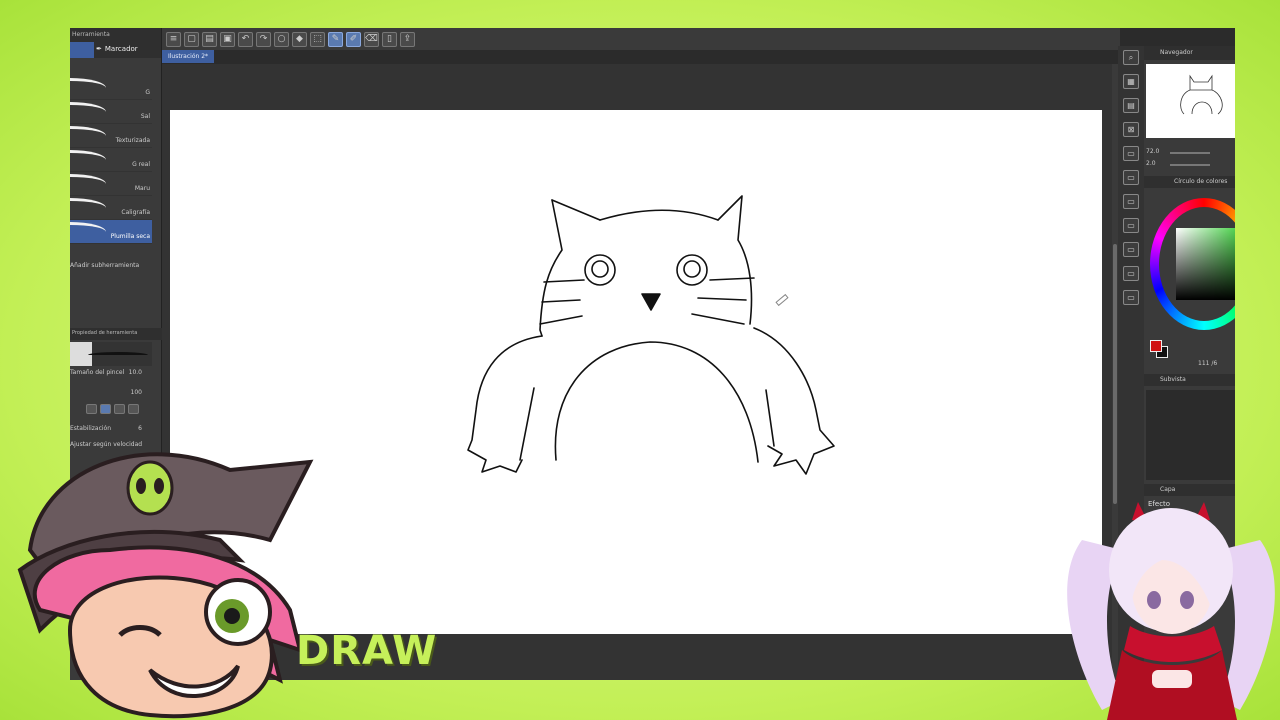  I want to click on brush-item-selected: Plumilla seca, so click(111, 232).